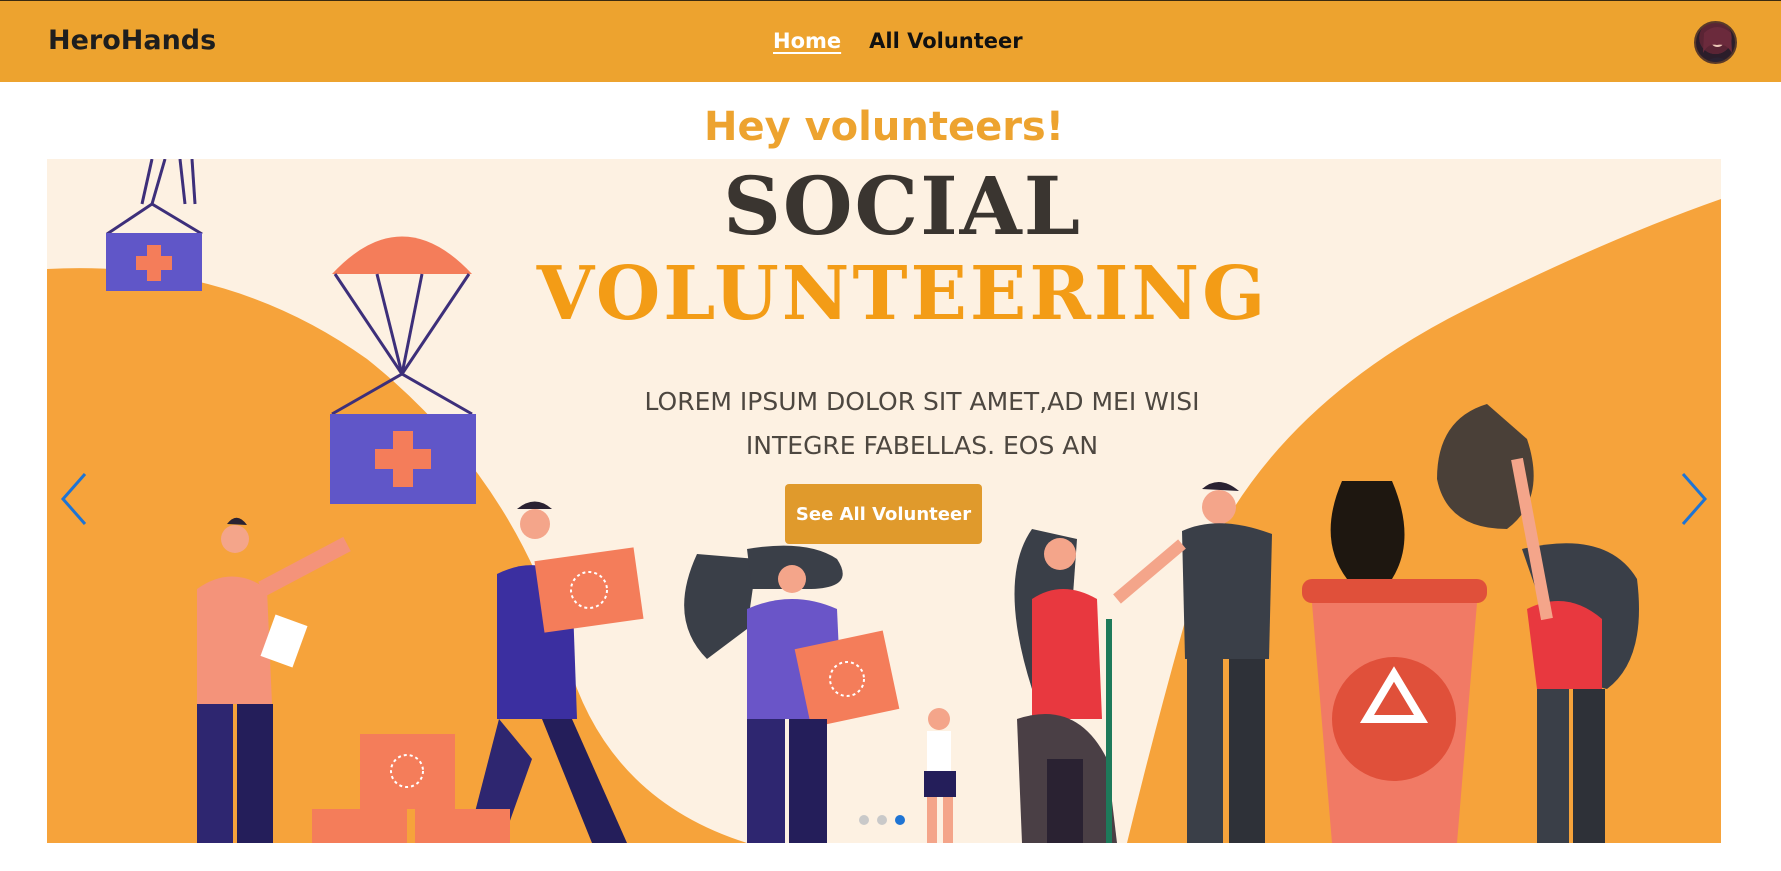 This screenshot has height=871, width=1781. I want to click on nav-link-home: Home, so click(807, 41).